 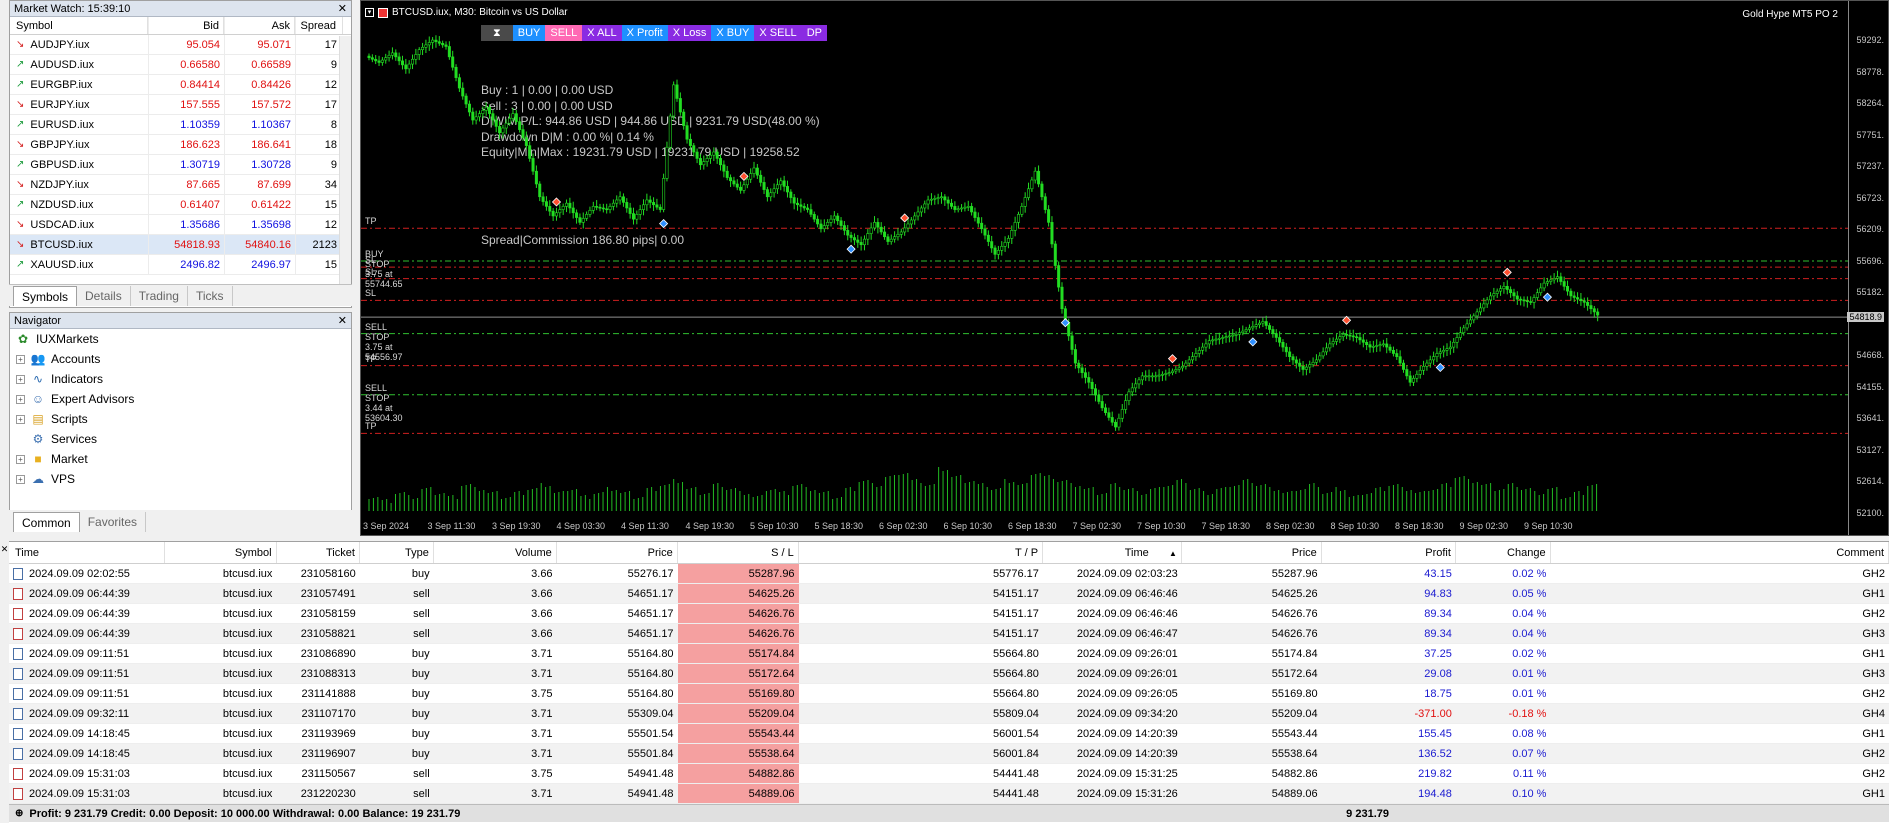 I want to click on navigator-item-accounts: + 👥 Accounts, so click(x=180, y=359).